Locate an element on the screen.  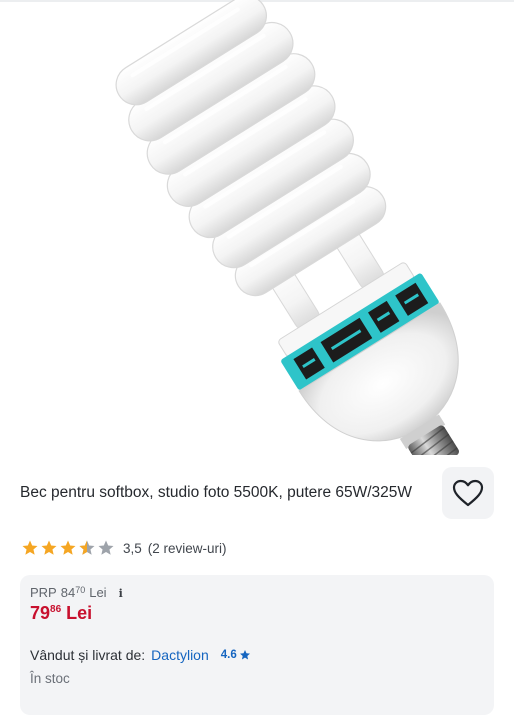
seller-label: Vândut și livrat de: is located at coordinates (88, 655).